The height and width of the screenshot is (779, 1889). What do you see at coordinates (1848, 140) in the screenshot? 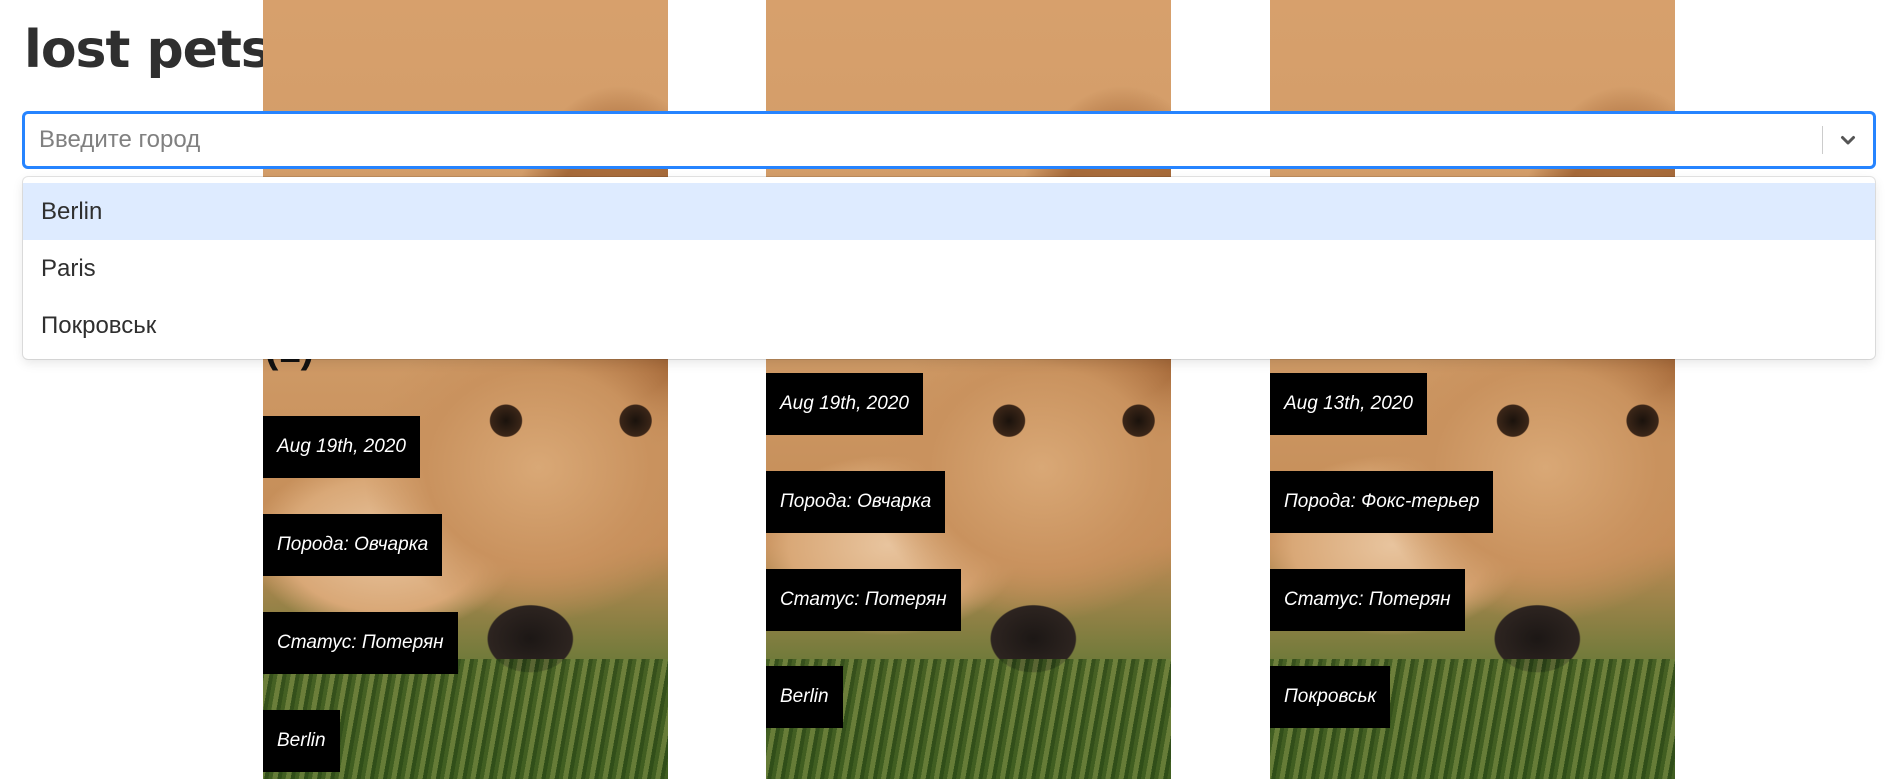
I see `chevron-down-icon` at bounding box center [1848, 140].